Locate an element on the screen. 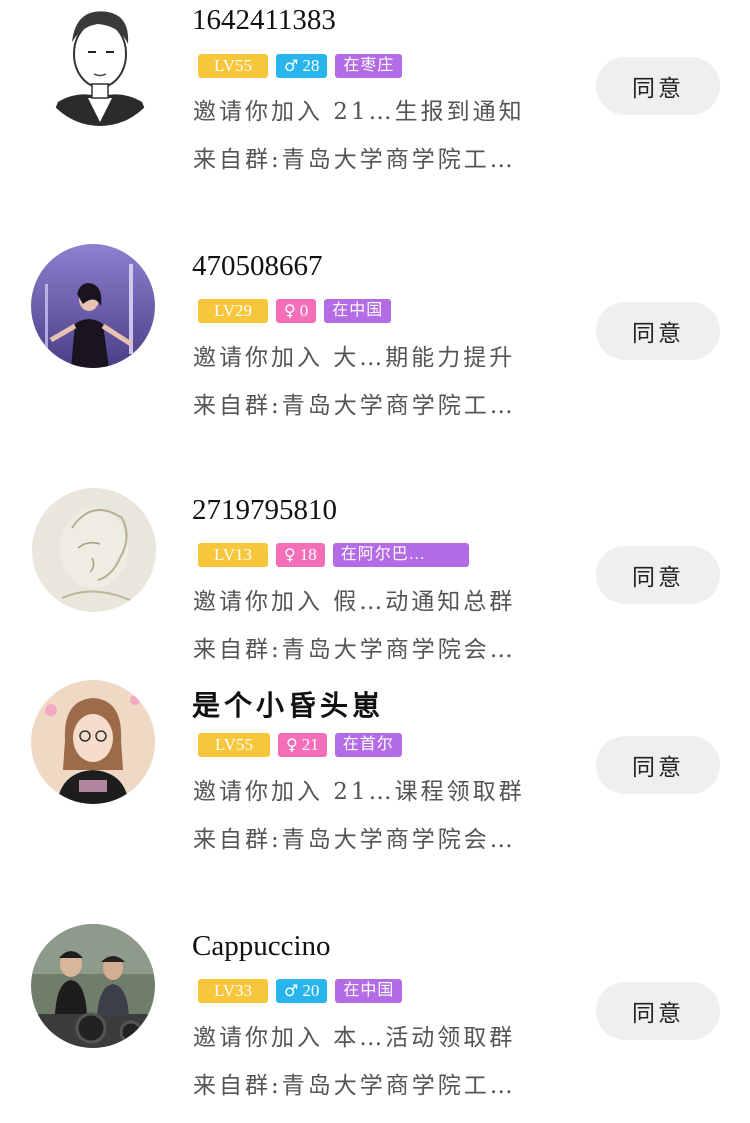  user-name: 470508667 is located at coordinates (257, 266).